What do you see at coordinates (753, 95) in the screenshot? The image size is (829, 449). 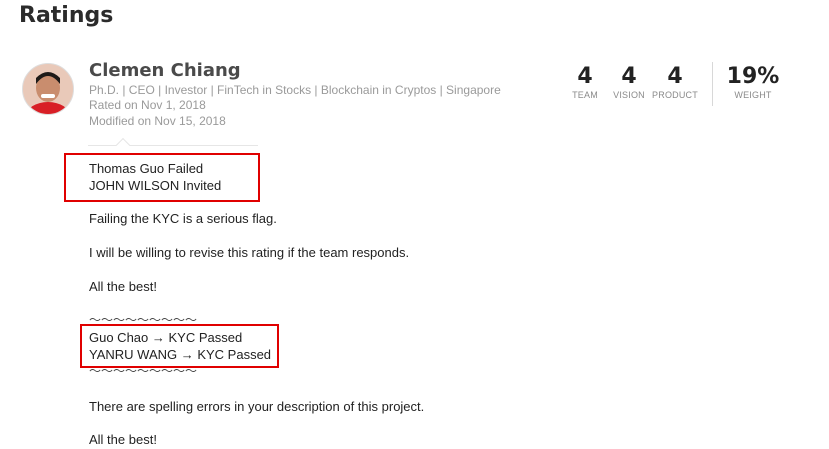 I see `score-weight-label: WEIGHT` at bounding box center [753, 95].